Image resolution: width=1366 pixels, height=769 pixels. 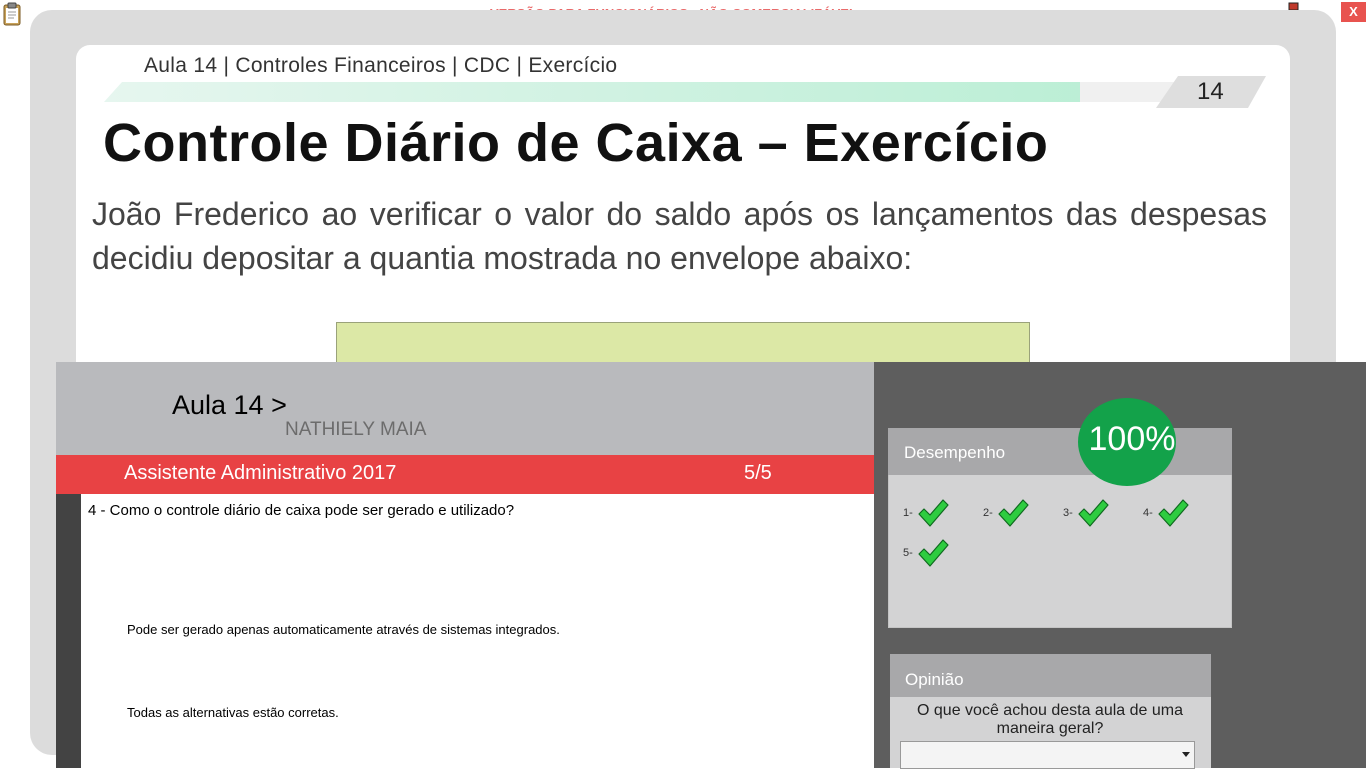 What do you see at coordinates (955, 452) in the screenshot?
I see `performance-title: Desempenho` at bounding box center [955, 452].